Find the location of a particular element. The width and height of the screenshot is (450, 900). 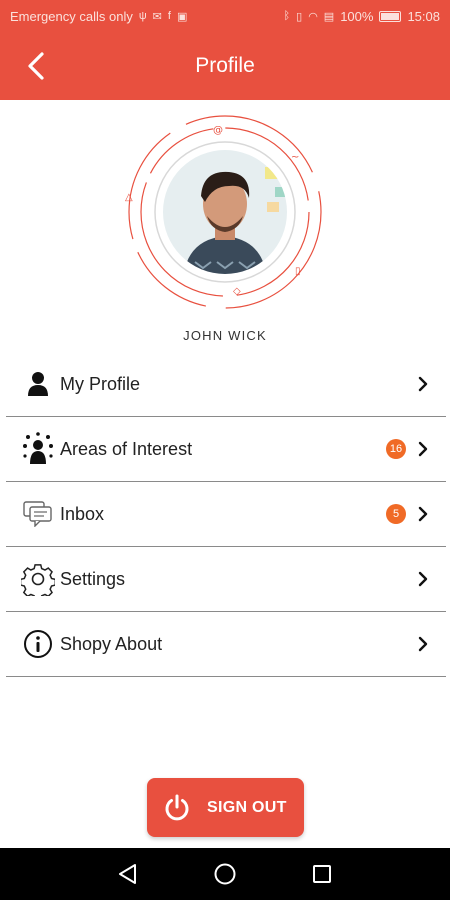

menu-item-shopy-about: Shopy About is located at coordinates (226, 644).